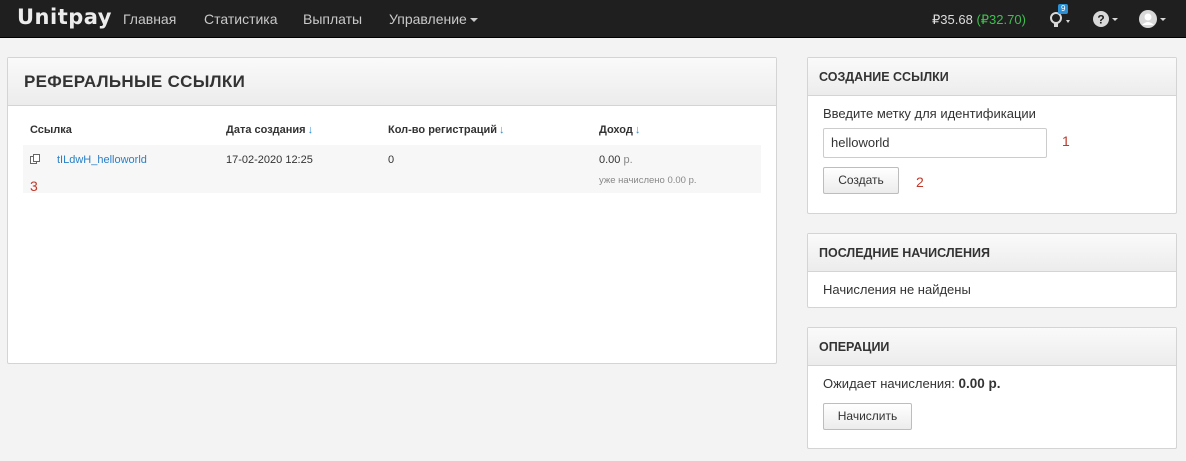  Describe the element at coordinates (64, 17) in the screenshot. I see `logo: Unitpay` at that location.